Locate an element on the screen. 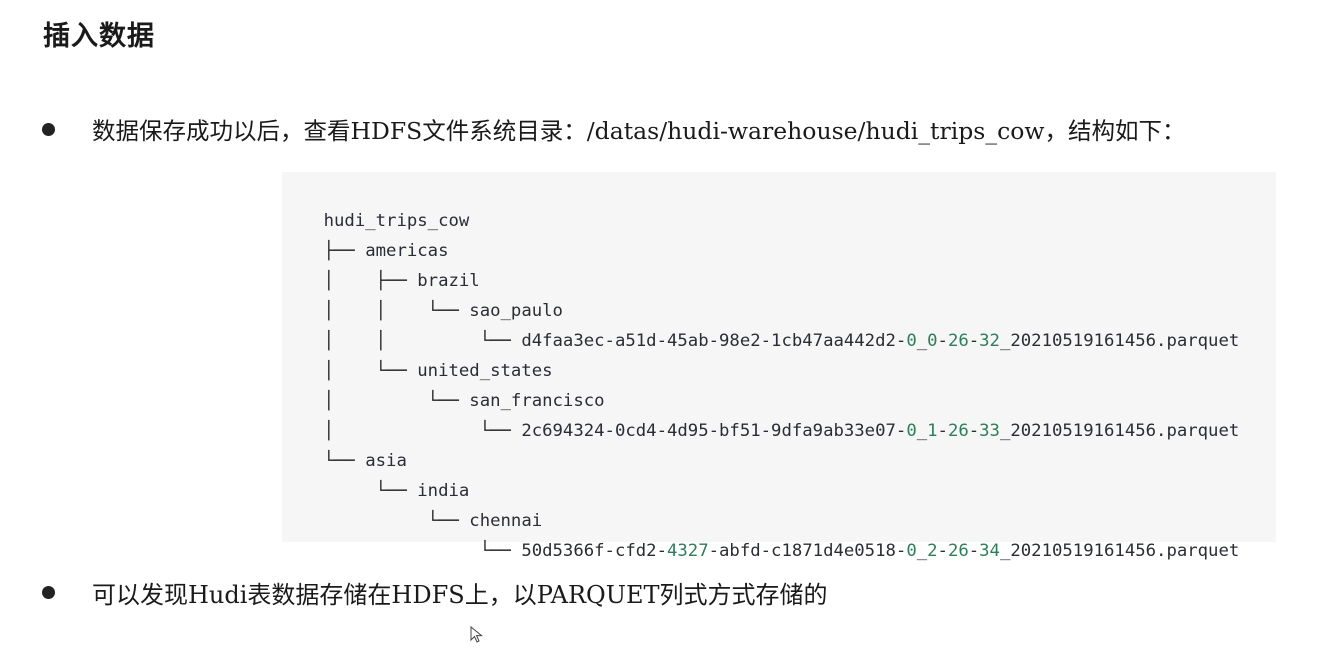  tree-branch: └── is located at coordinates (422, 551).